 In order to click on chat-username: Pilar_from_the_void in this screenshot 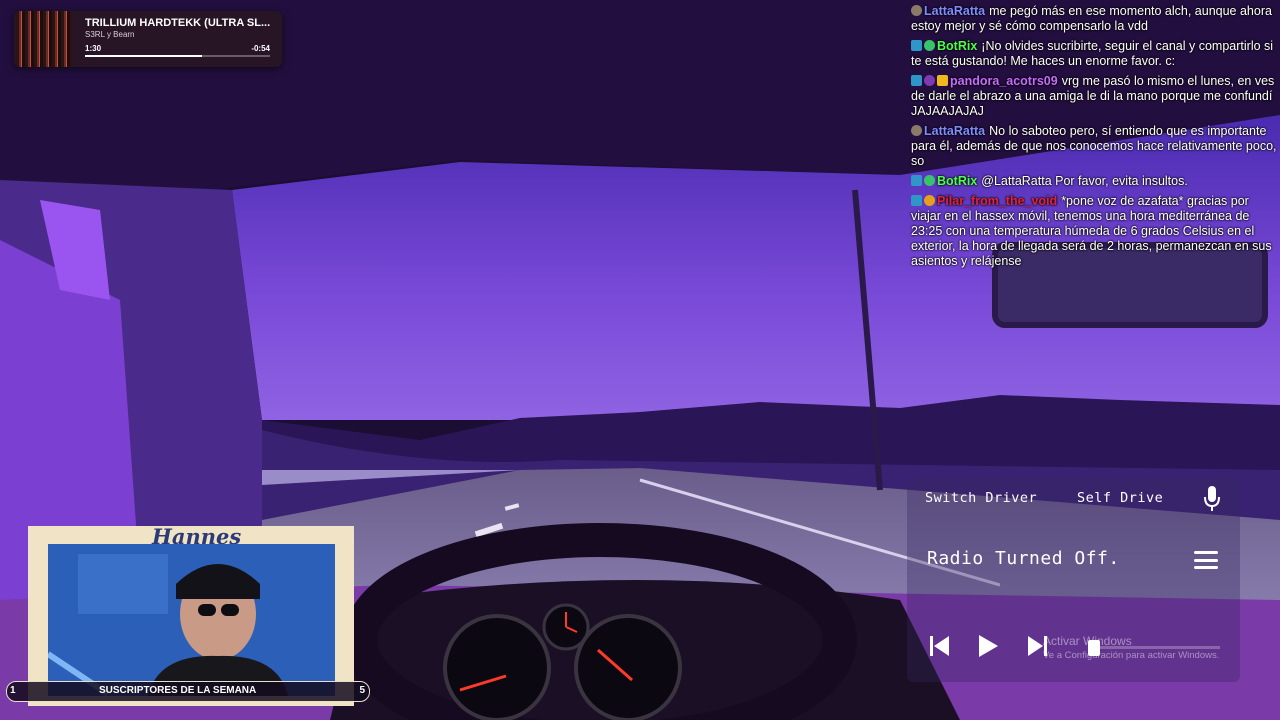, I will do `click(997, 201)`.